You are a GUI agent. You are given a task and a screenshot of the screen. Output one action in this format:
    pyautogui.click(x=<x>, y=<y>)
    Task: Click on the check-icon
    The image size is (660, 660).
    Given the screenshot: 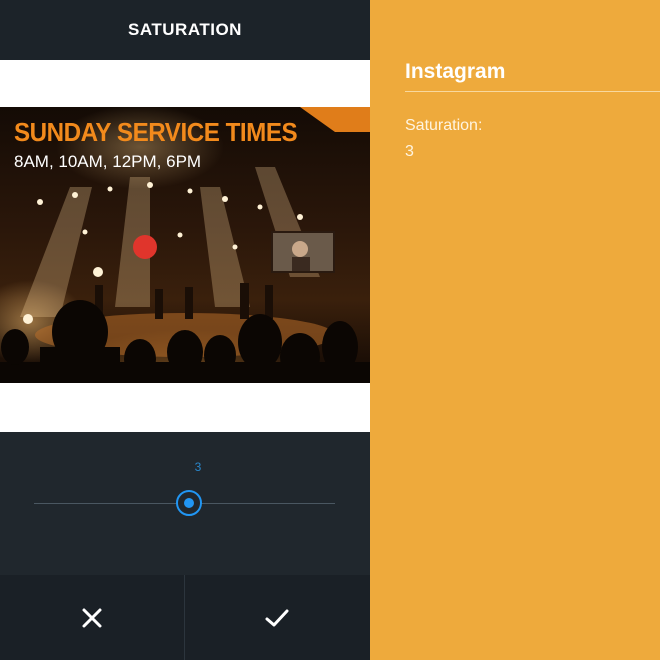 What is the action you would take?
    pyautogui.click(x=277, y=617)
    